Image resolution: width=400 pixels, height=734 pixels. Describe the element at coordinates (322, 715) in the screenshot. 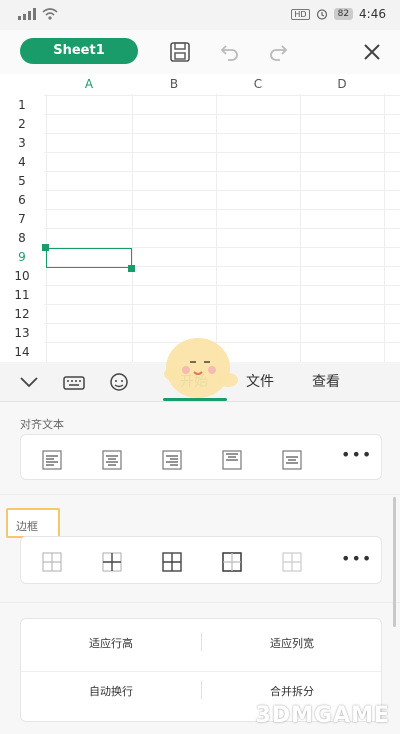

I see `watermark-logo: 3DMGAME` at that location.